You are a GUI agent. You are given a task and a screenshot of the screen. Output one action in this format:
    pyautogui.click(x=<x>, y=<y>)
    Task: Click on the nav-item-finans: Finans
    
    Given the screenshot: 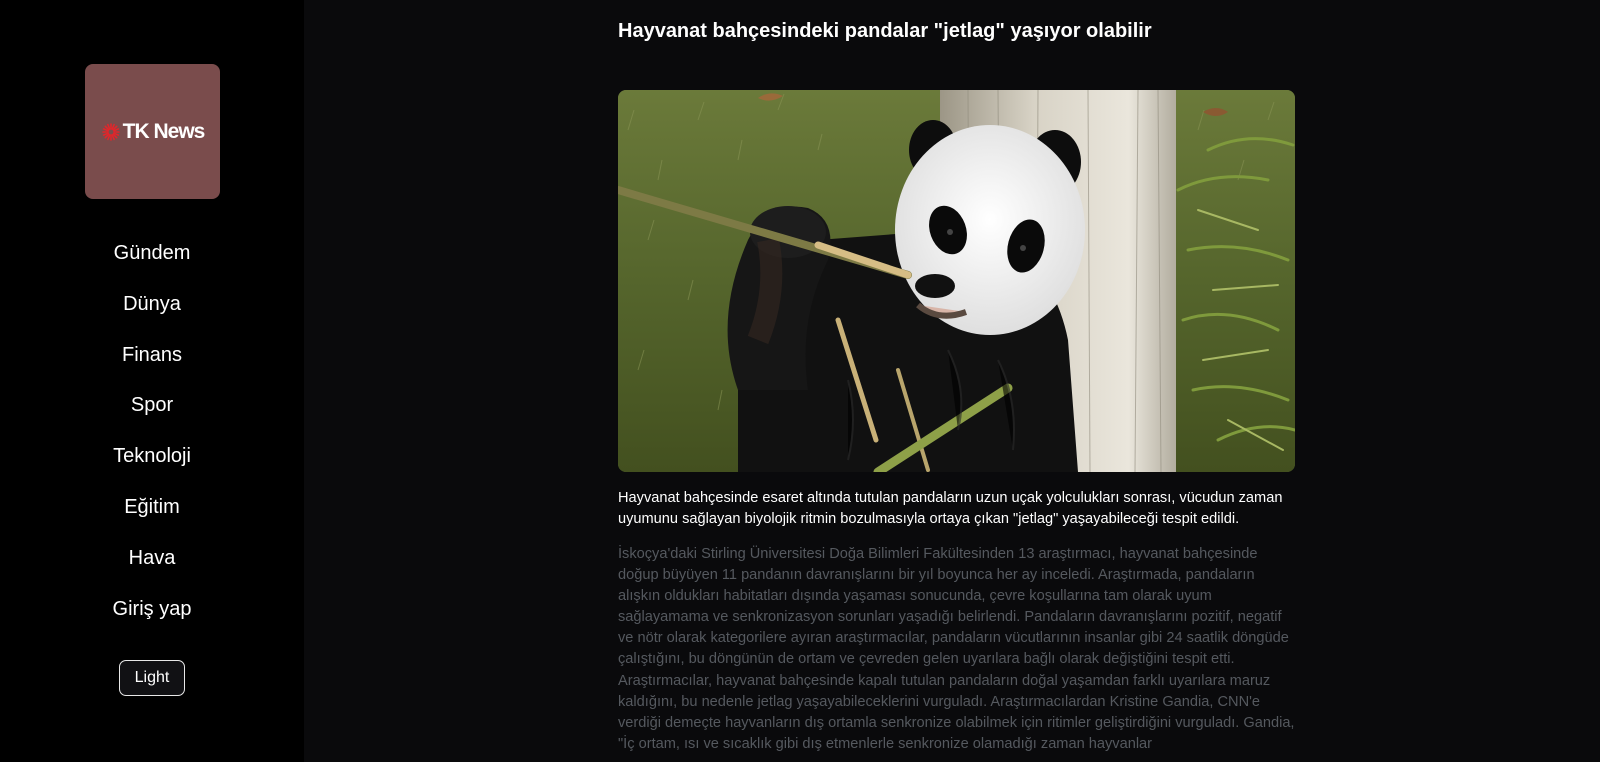 What is the action you would take?
    pyautogui.click(x=152, y=363)
    